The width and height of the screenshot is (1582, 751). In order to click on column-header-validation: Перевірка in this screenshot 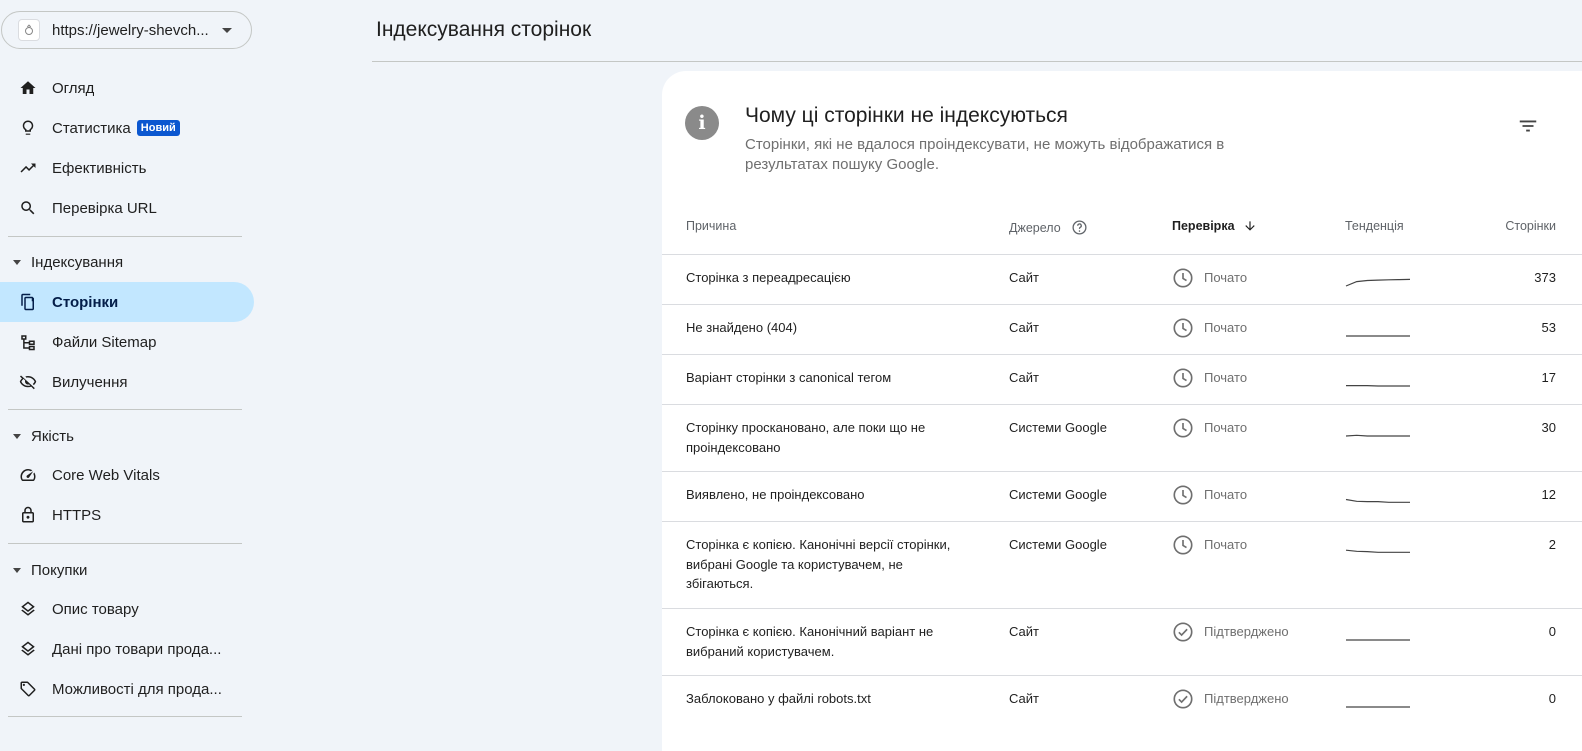, I will do `click(1214, 226)`.